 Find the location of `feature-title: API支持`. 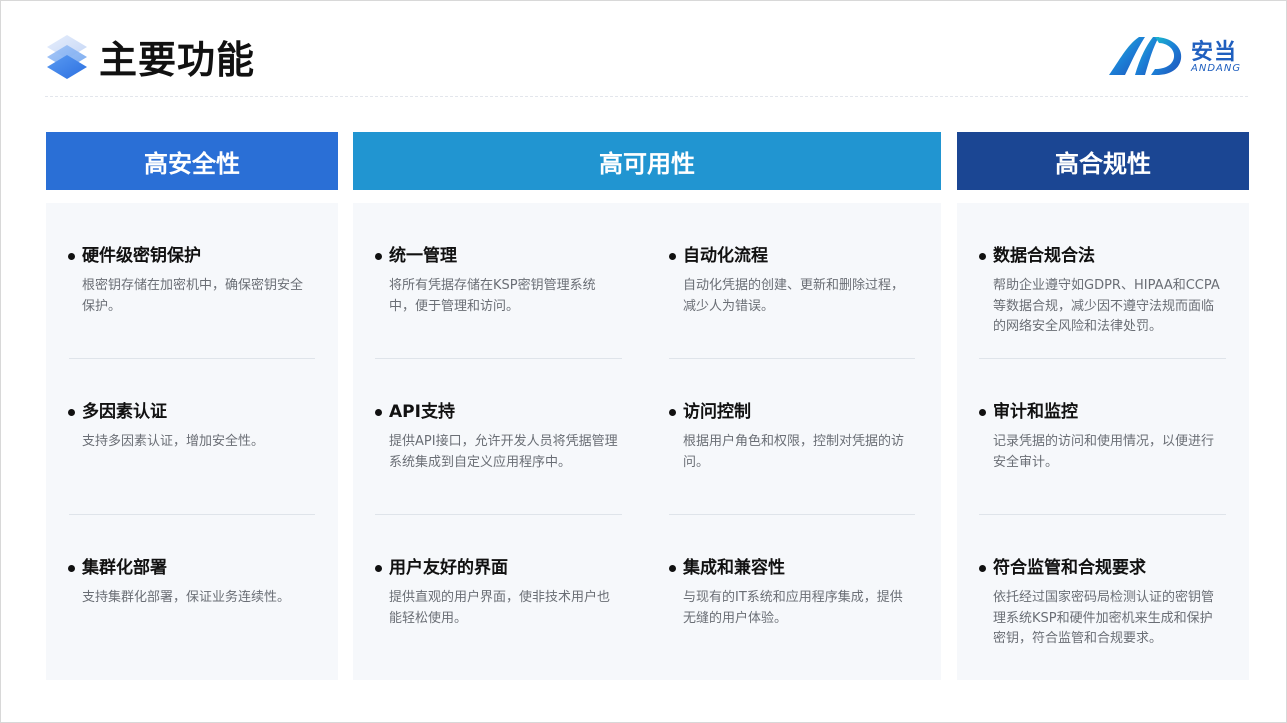

feature-title: API支持 is located at coordinates (422, 412).